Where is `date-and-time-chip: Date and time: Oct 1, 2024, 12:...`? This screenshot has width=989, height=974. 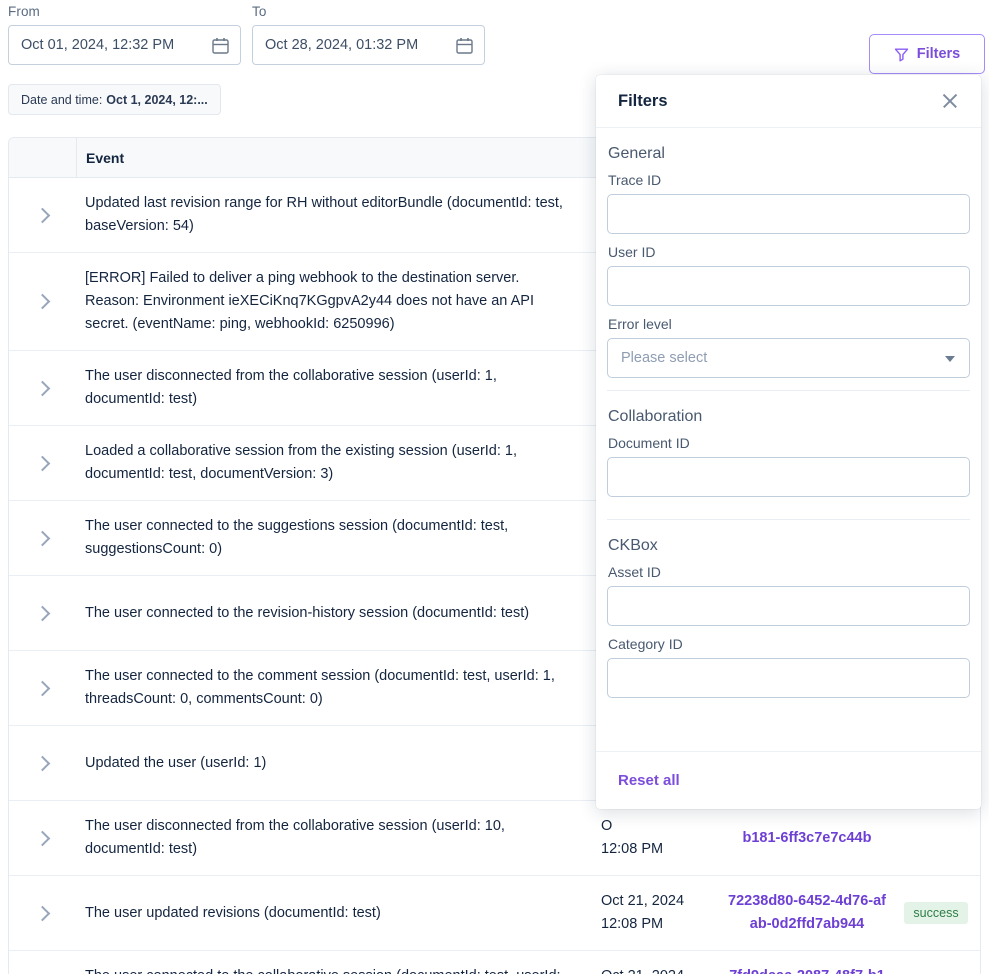
date-and-time-chip: Date and time: Oct 1, 2024, 12:... is located at coordinates (114, 99).